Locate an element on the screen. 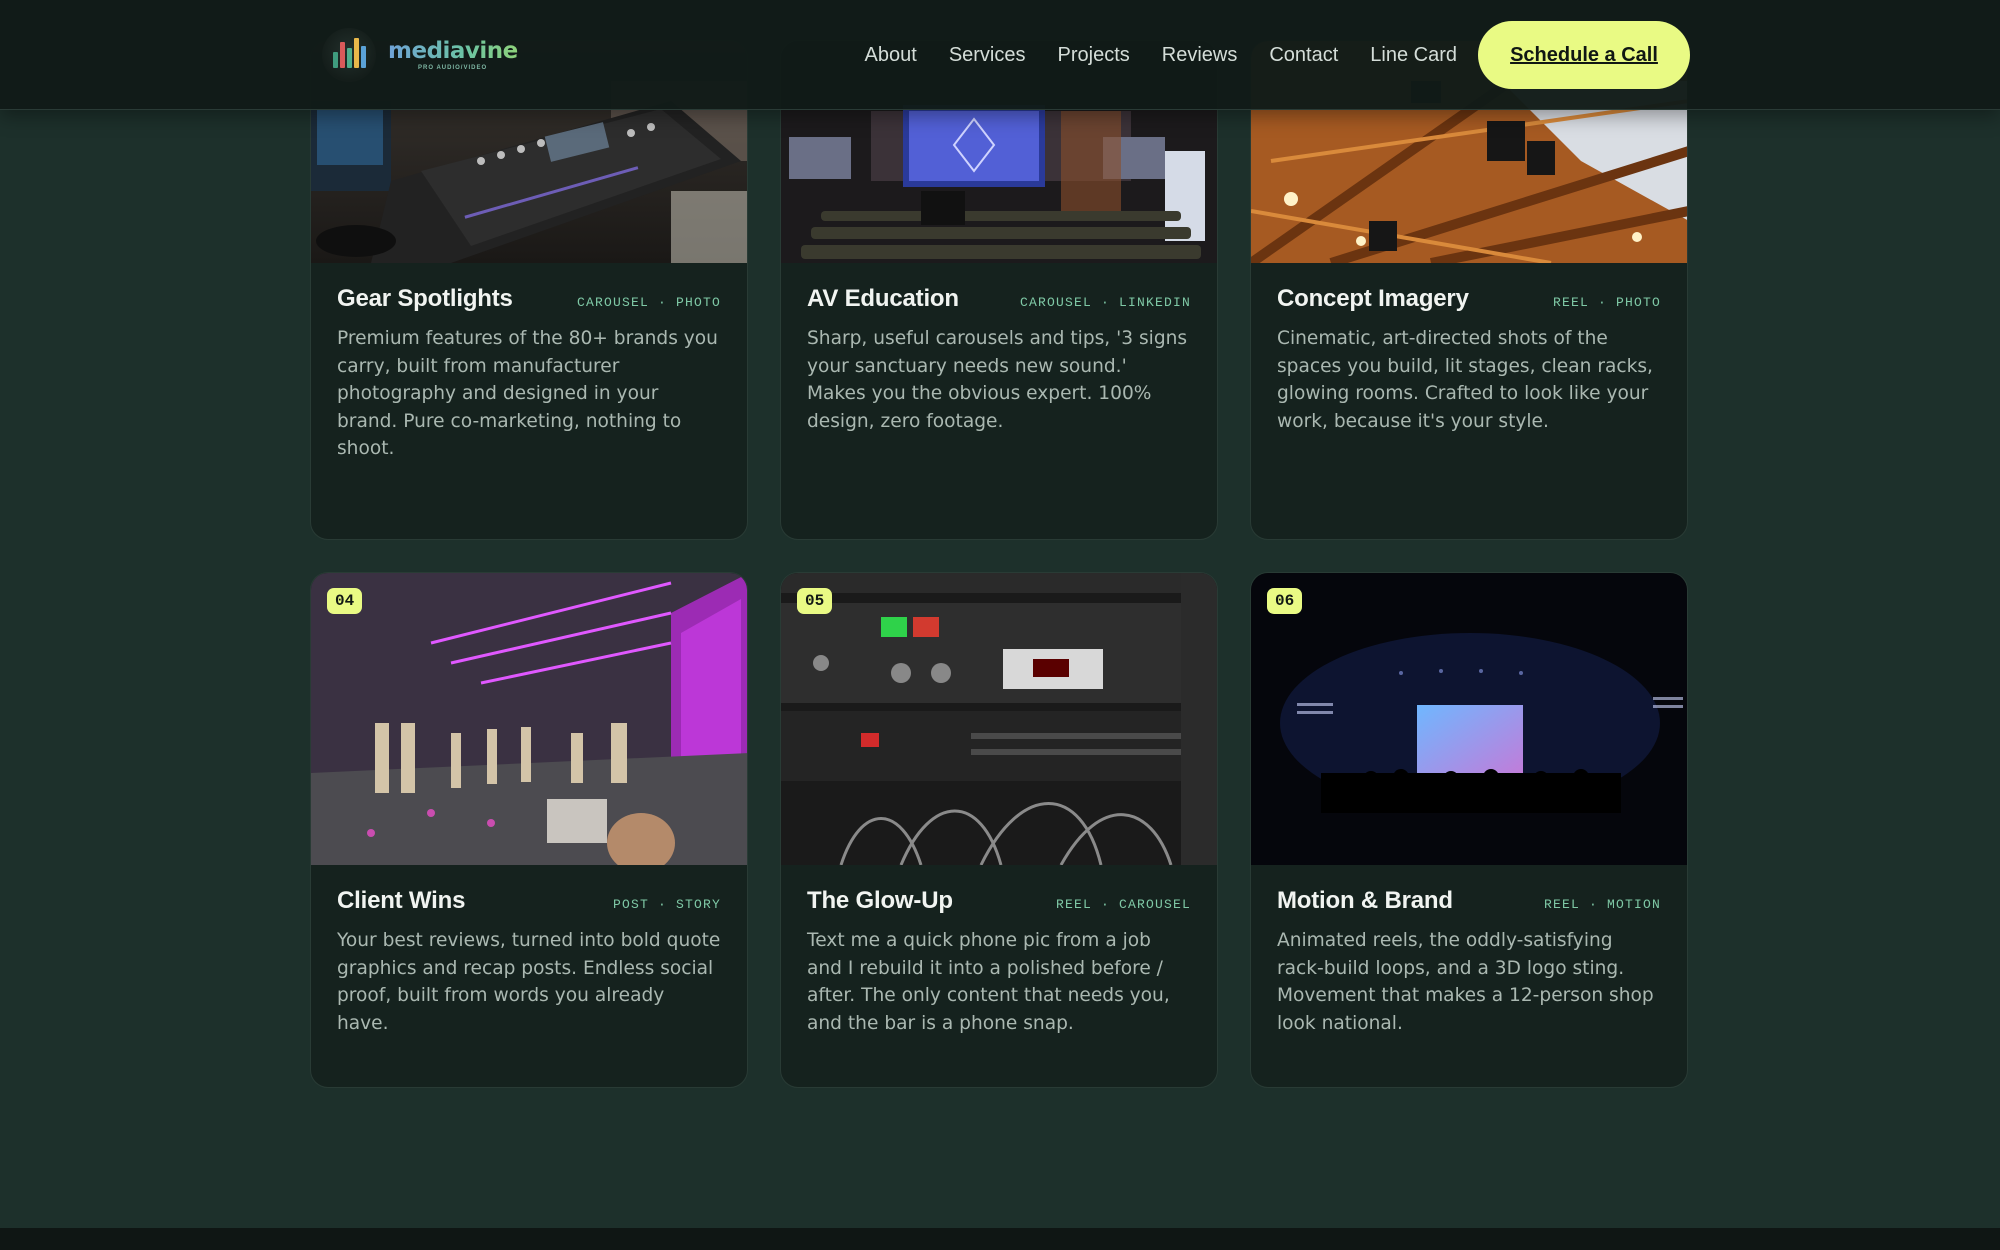 The height and width of the screenshot is (1250, 2000). dark-stage-screen-photo: 06 is located at coordinates (1469, 719).